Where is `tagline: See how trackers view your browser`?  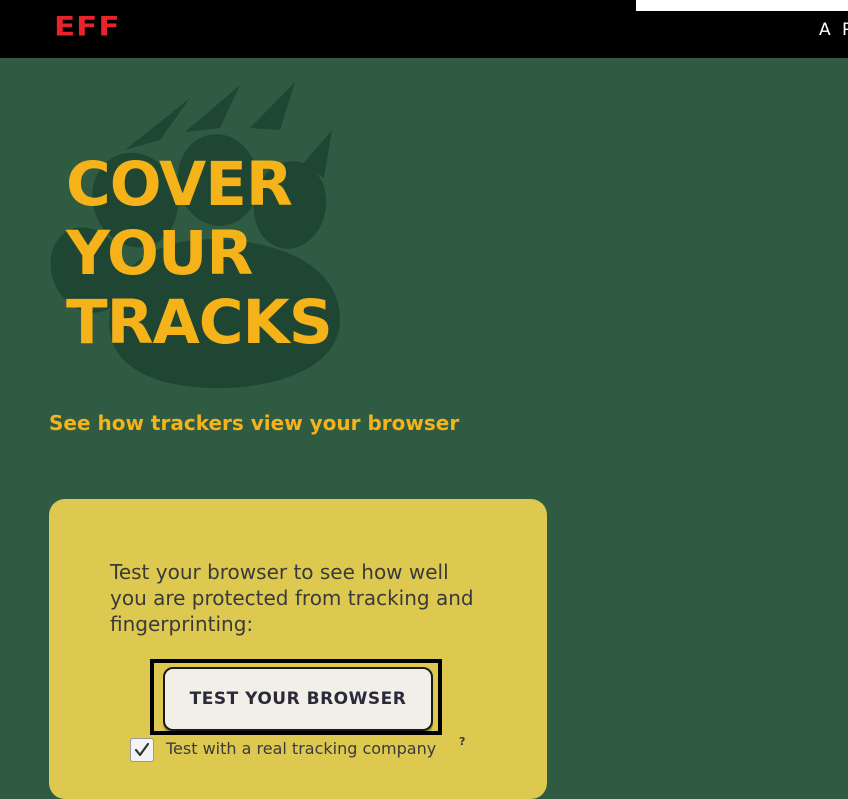
tagline: See how trackers view your browser is located at coordinates (254, 423).